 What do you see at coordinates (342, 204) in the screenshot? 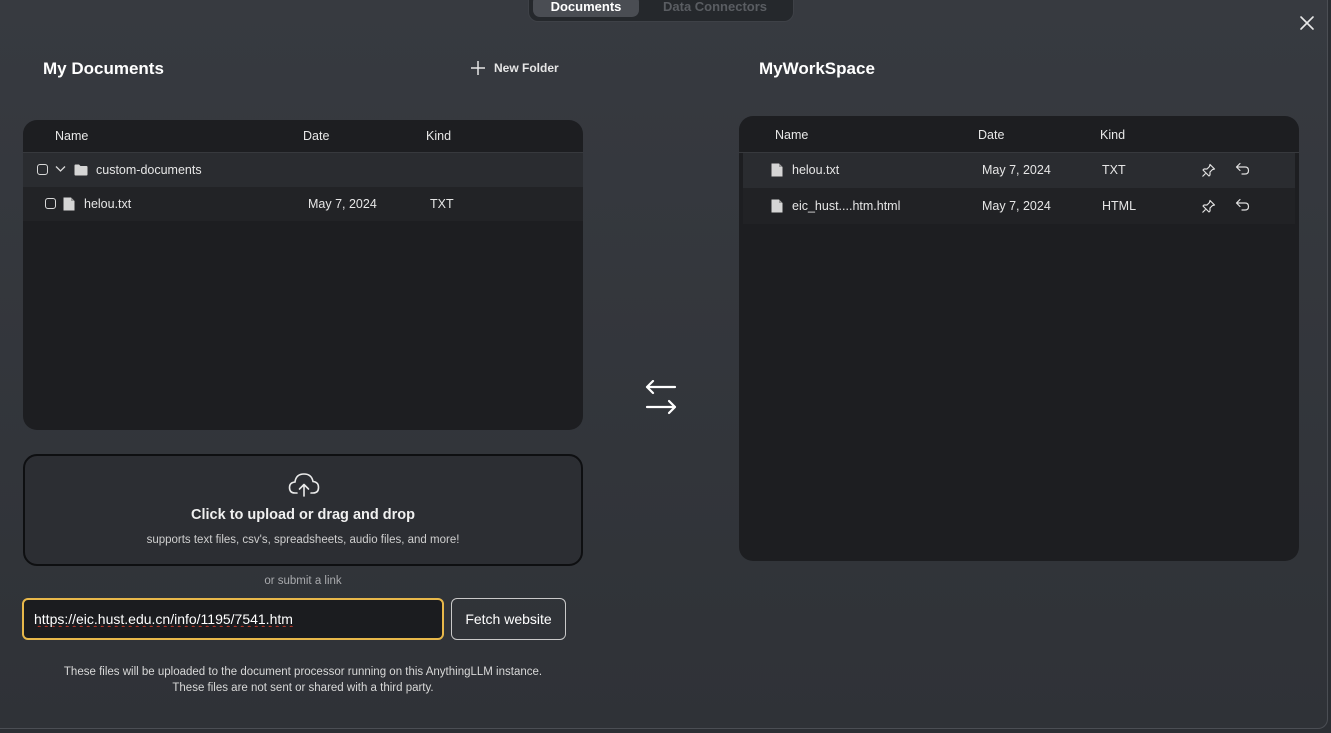
I see `file-date: May 7, 2024` at bounding box center [342, 204].